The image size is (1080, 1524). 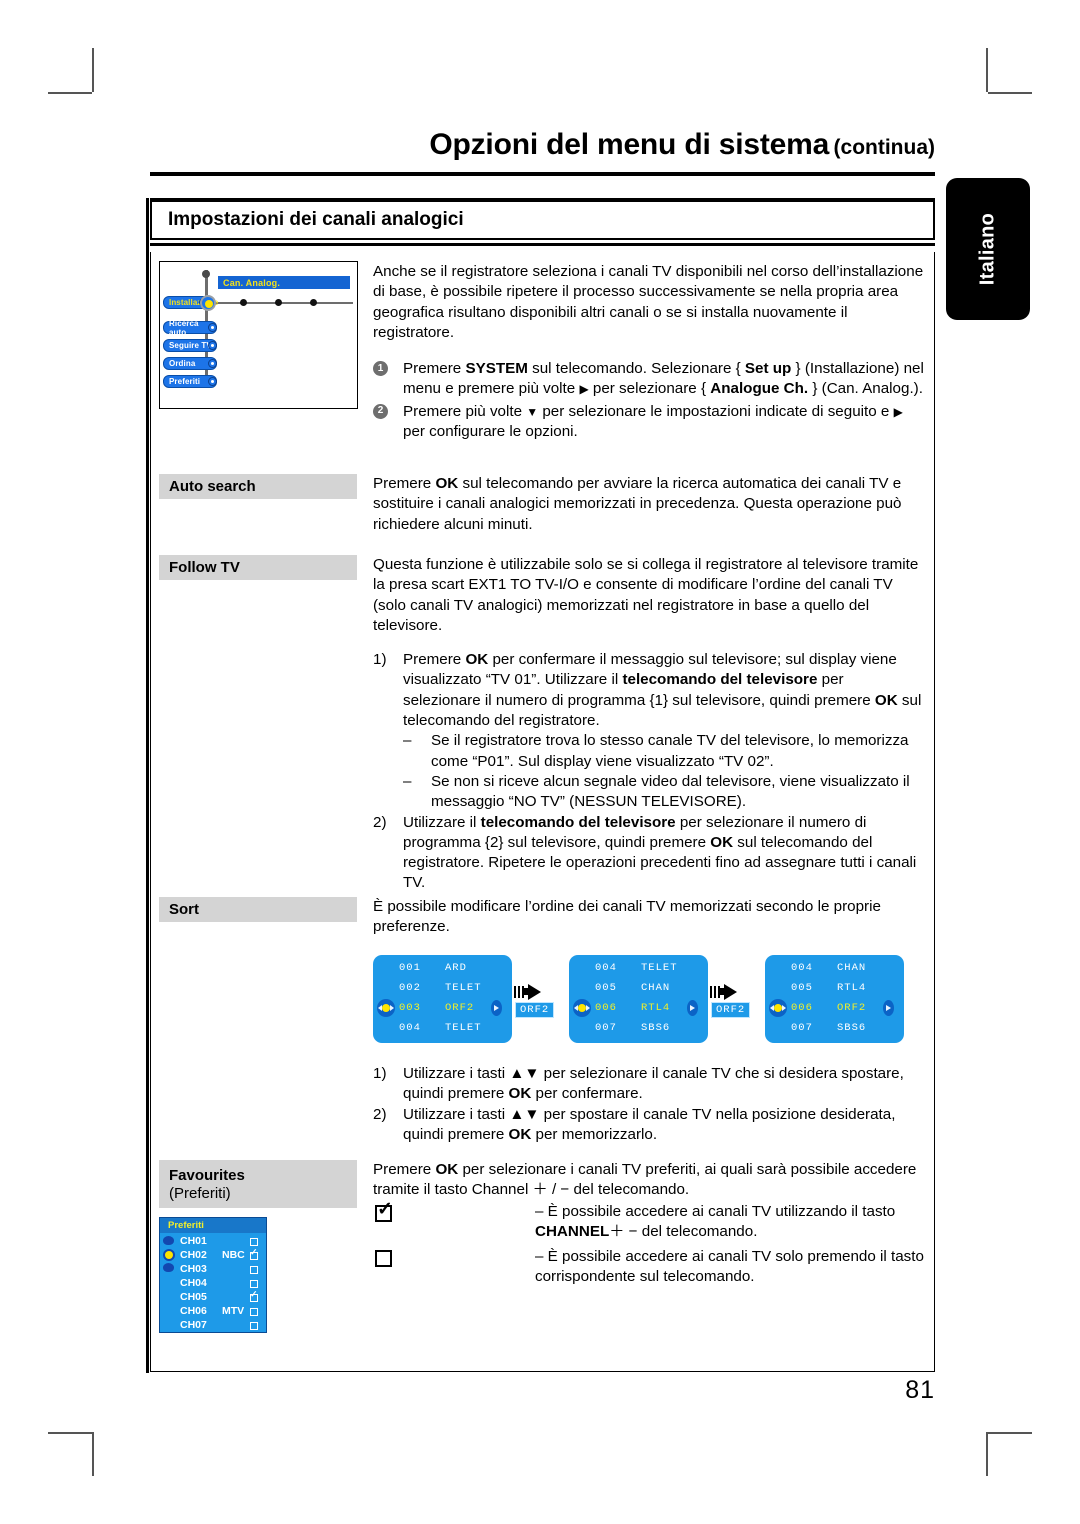 What do you see at coordinates (212, 363) in the screenshot?
I see `tree-item-ordina-dot` at bounding box center [212, 363].